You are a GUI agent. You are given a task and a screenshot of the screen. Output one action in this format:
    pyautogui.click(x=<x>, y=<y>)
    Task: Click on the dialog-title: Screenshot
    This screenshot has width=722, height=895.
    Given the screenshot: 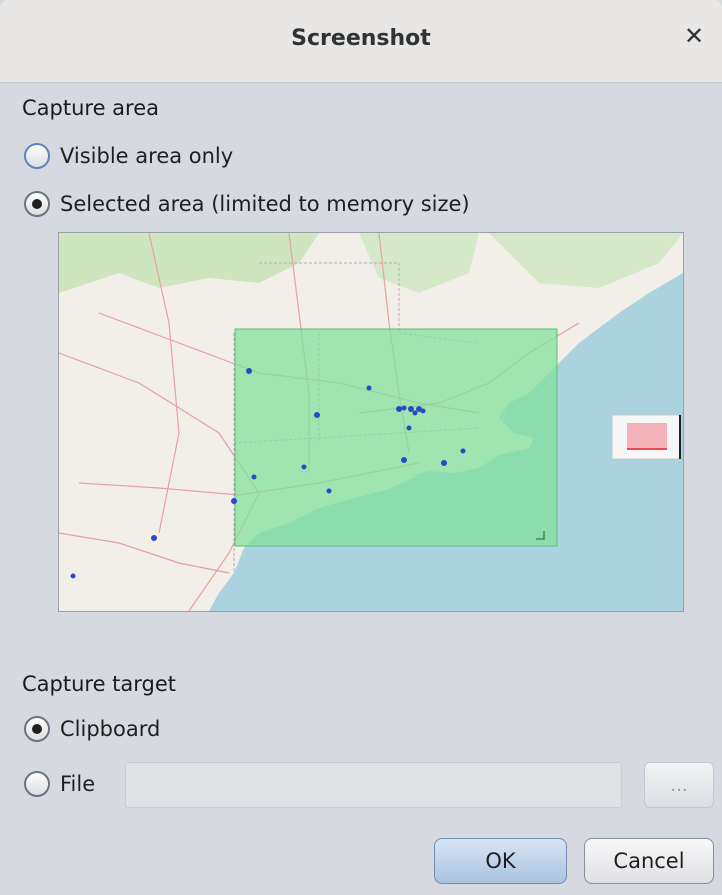 What is the action you would take?
    pyautogui.click(x=361, y=38)
    